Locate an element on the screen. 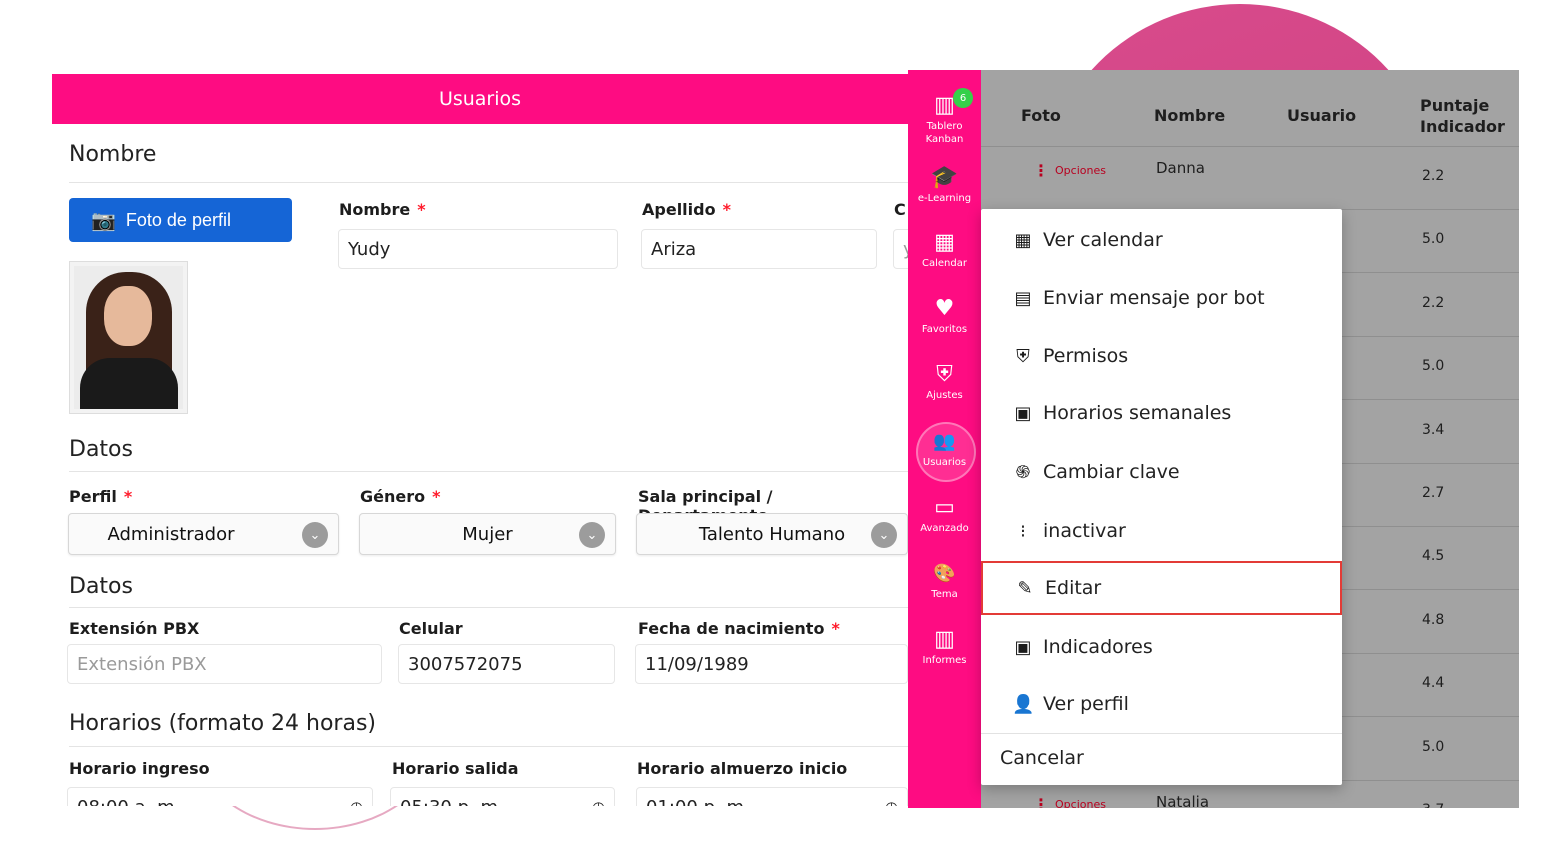  horario-ingreso-field: 08:00 a. m. ◷ is located at coordinates (220, 796).